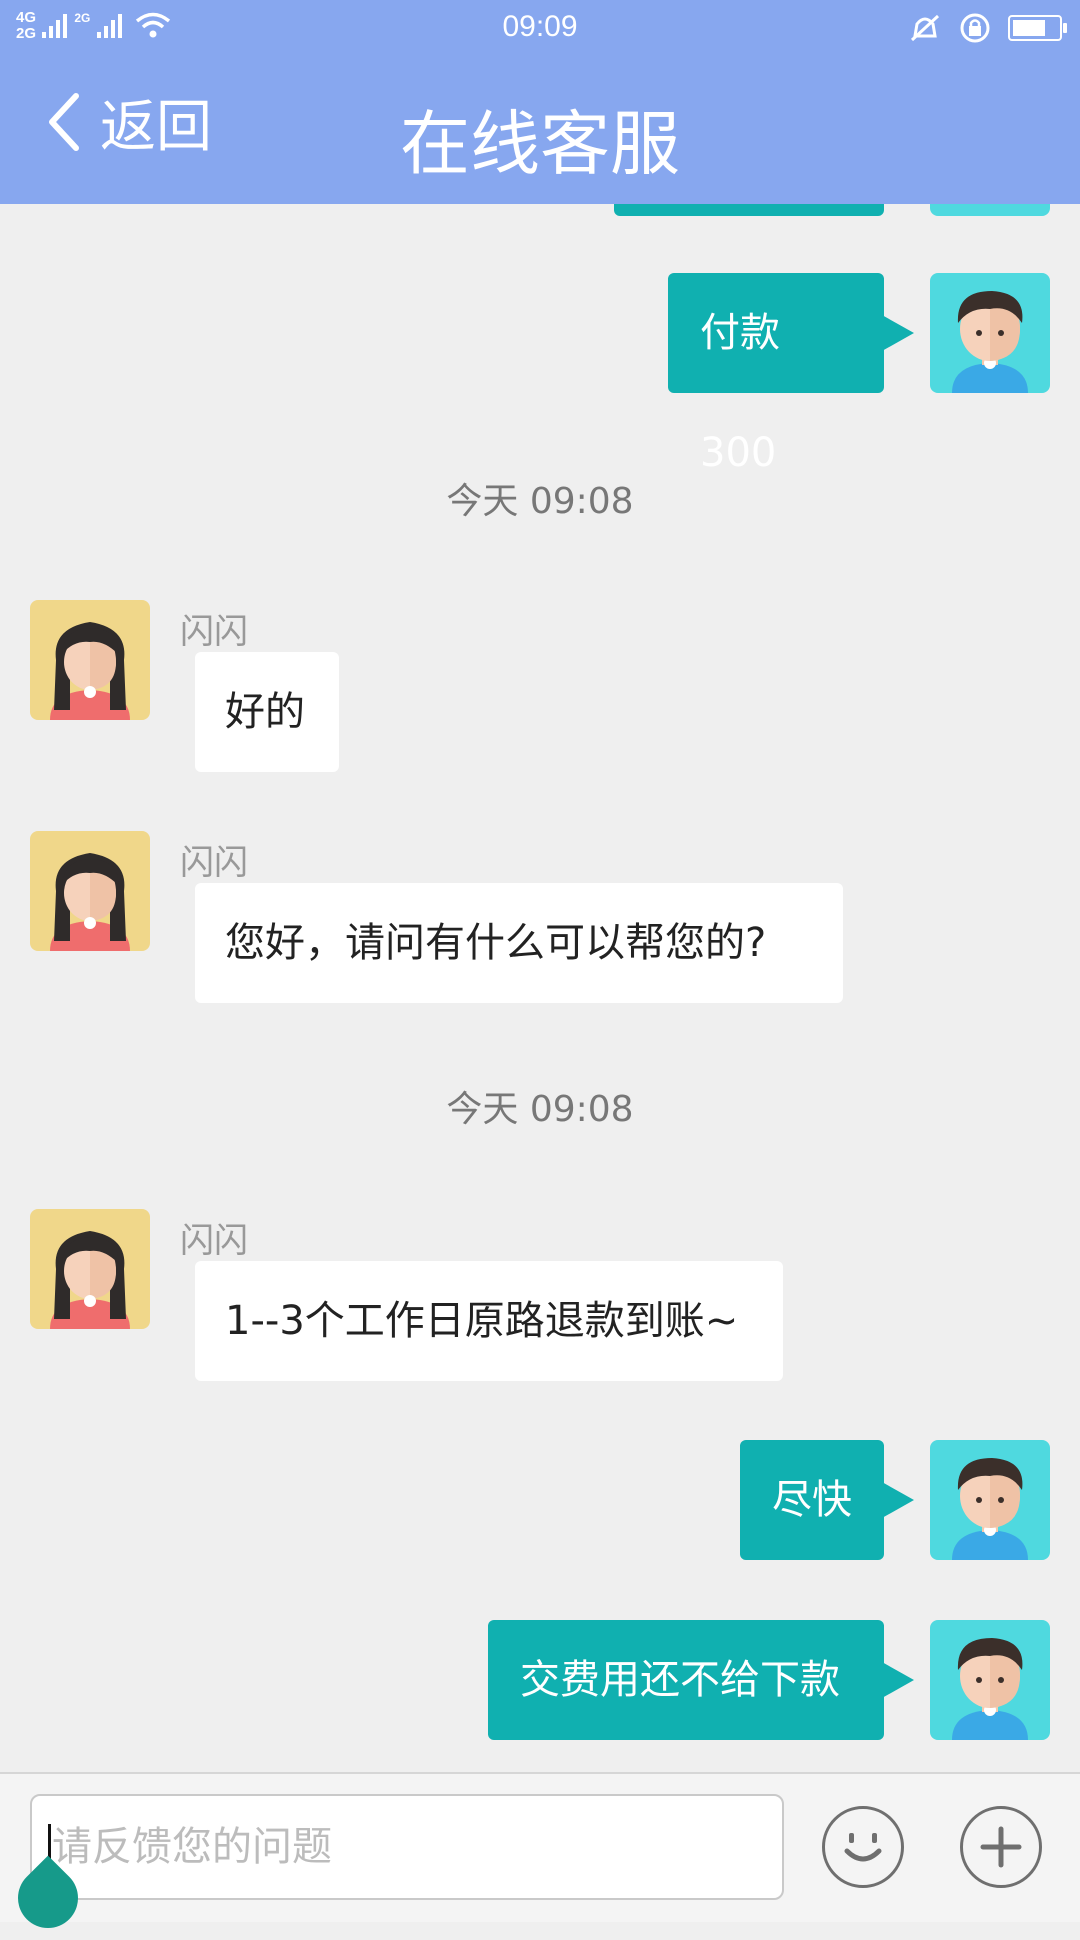 This screenshot has height=1940, width=1080. I want to click on plus-icon, so click(1001, 1847).